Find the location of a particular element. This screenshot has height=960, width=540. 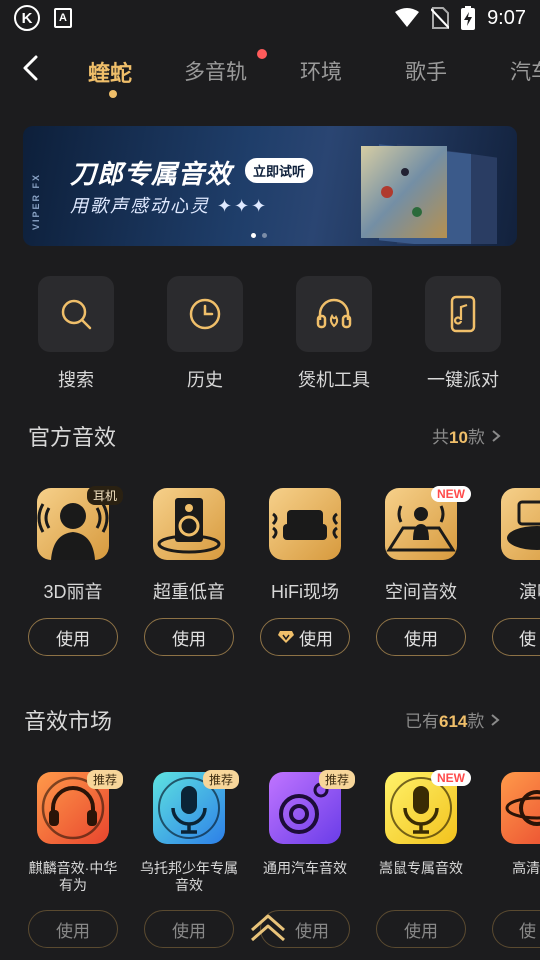

burn-in-tool-action: 煲机工具 is located at coordinates (334, 334).